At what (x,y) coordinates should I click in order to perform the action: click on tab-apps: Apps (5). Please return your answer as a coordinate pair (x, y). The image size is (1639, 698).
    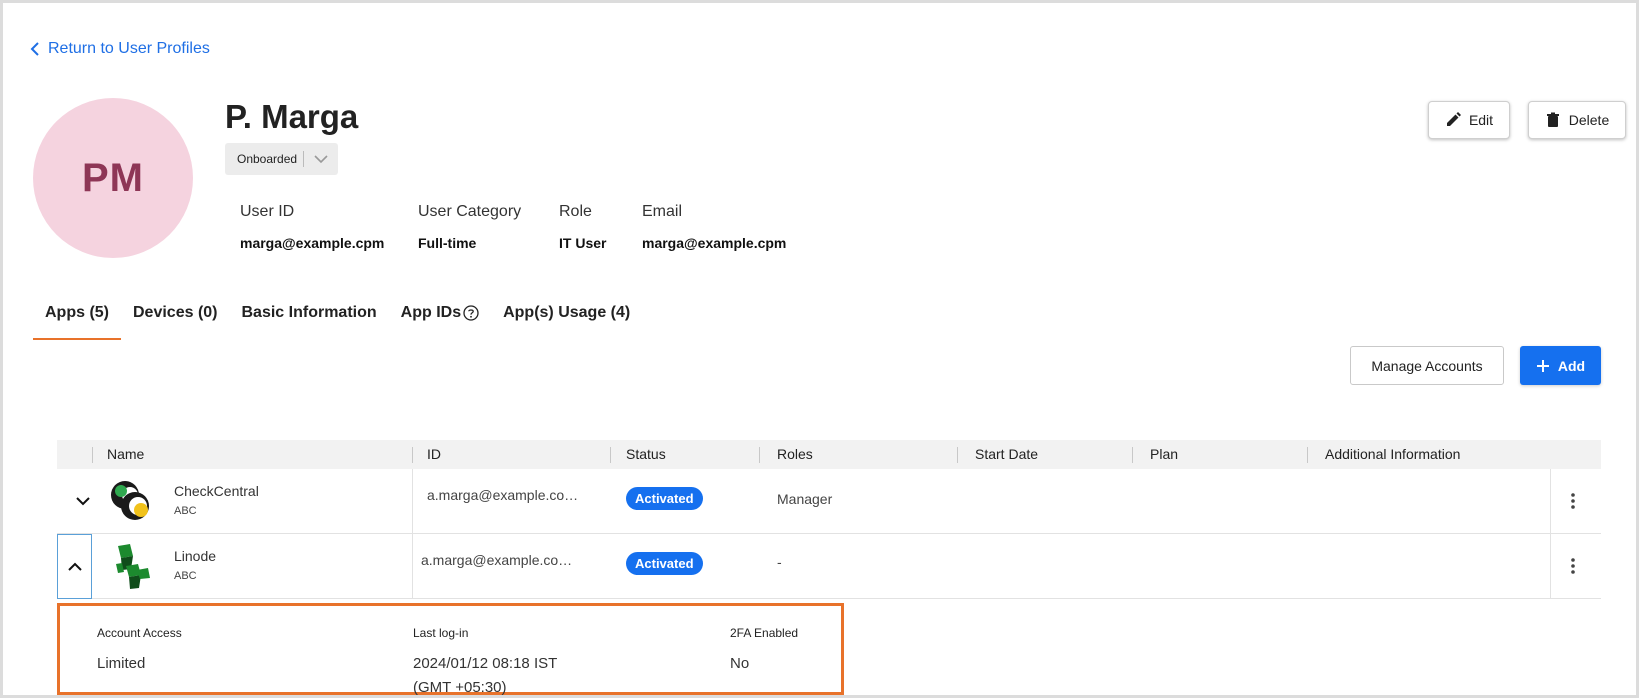
    Looking at the image, I should click on (77, 320).